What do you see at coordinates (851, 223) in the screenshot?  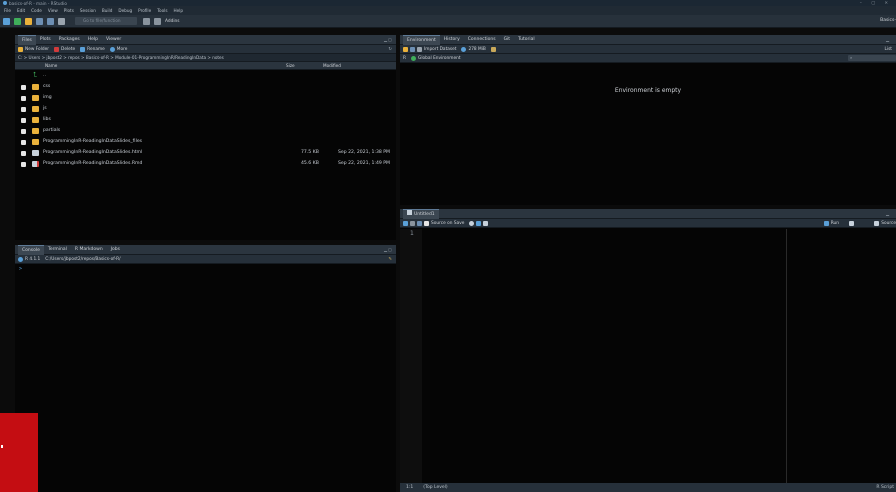 I see `rerun-icon` at bounding box center [851, 223].